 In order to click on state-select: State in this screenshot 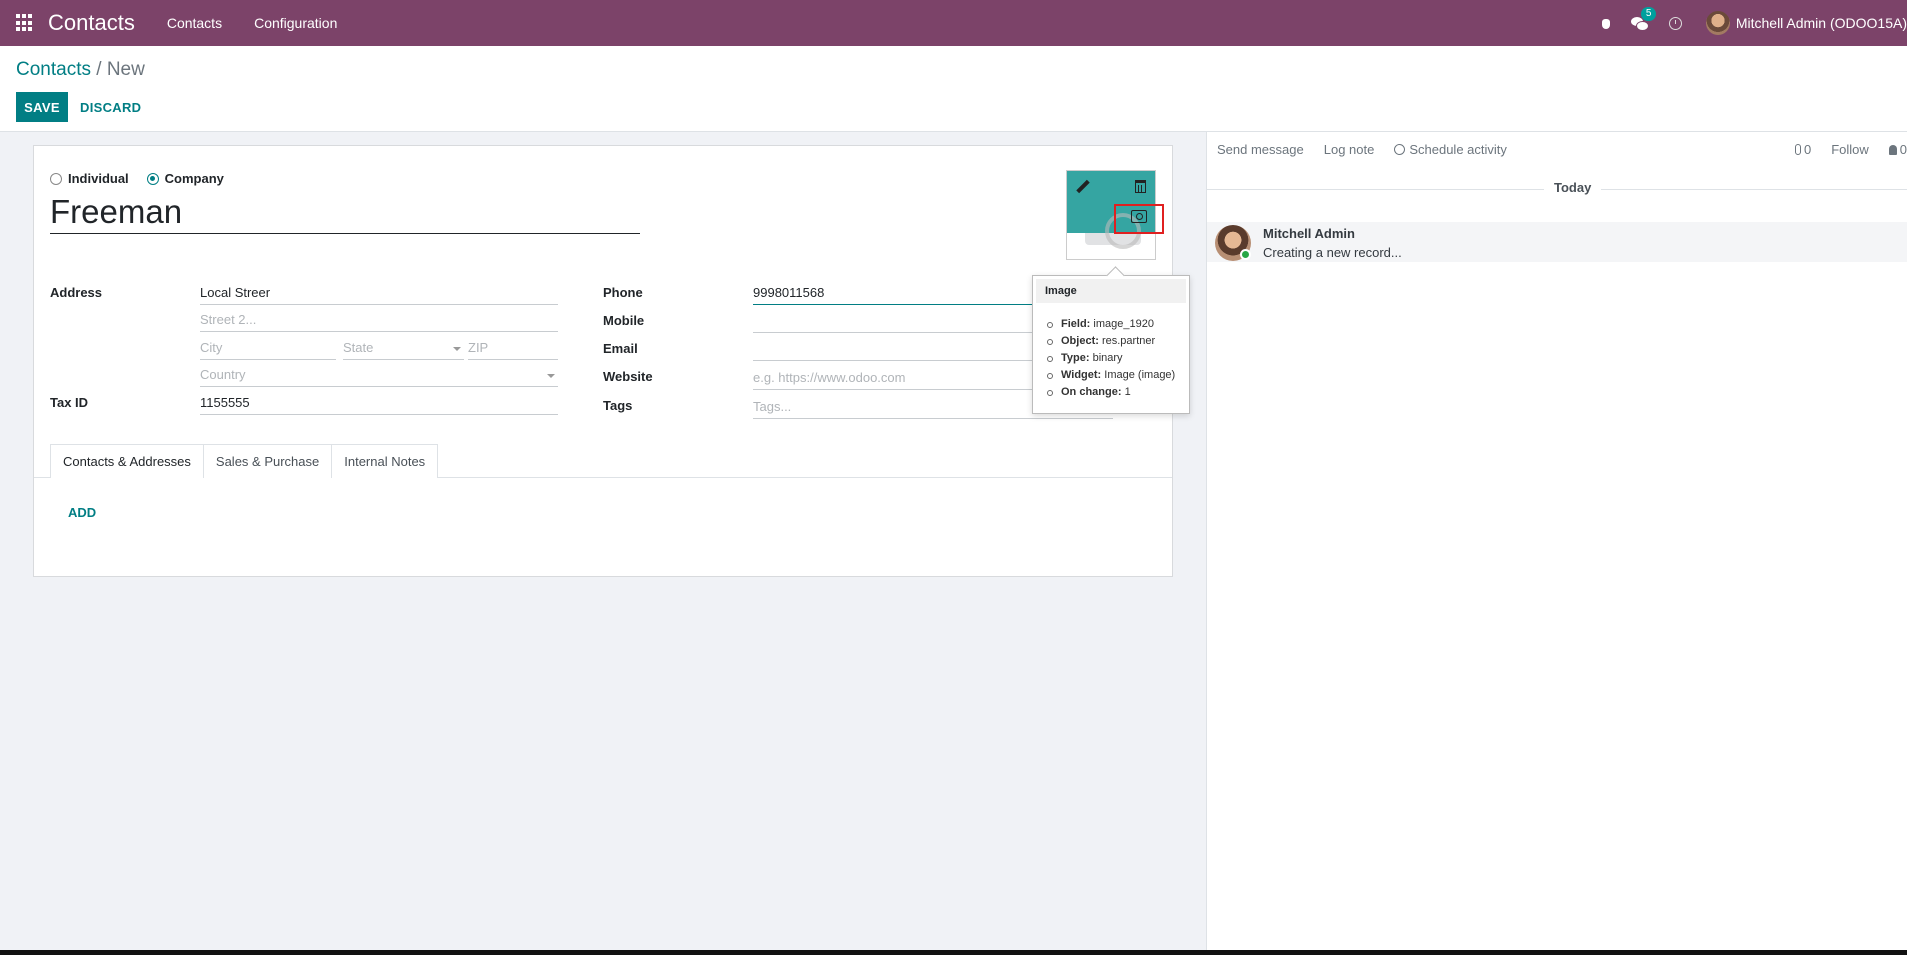, I will do `click(403, 349)`.